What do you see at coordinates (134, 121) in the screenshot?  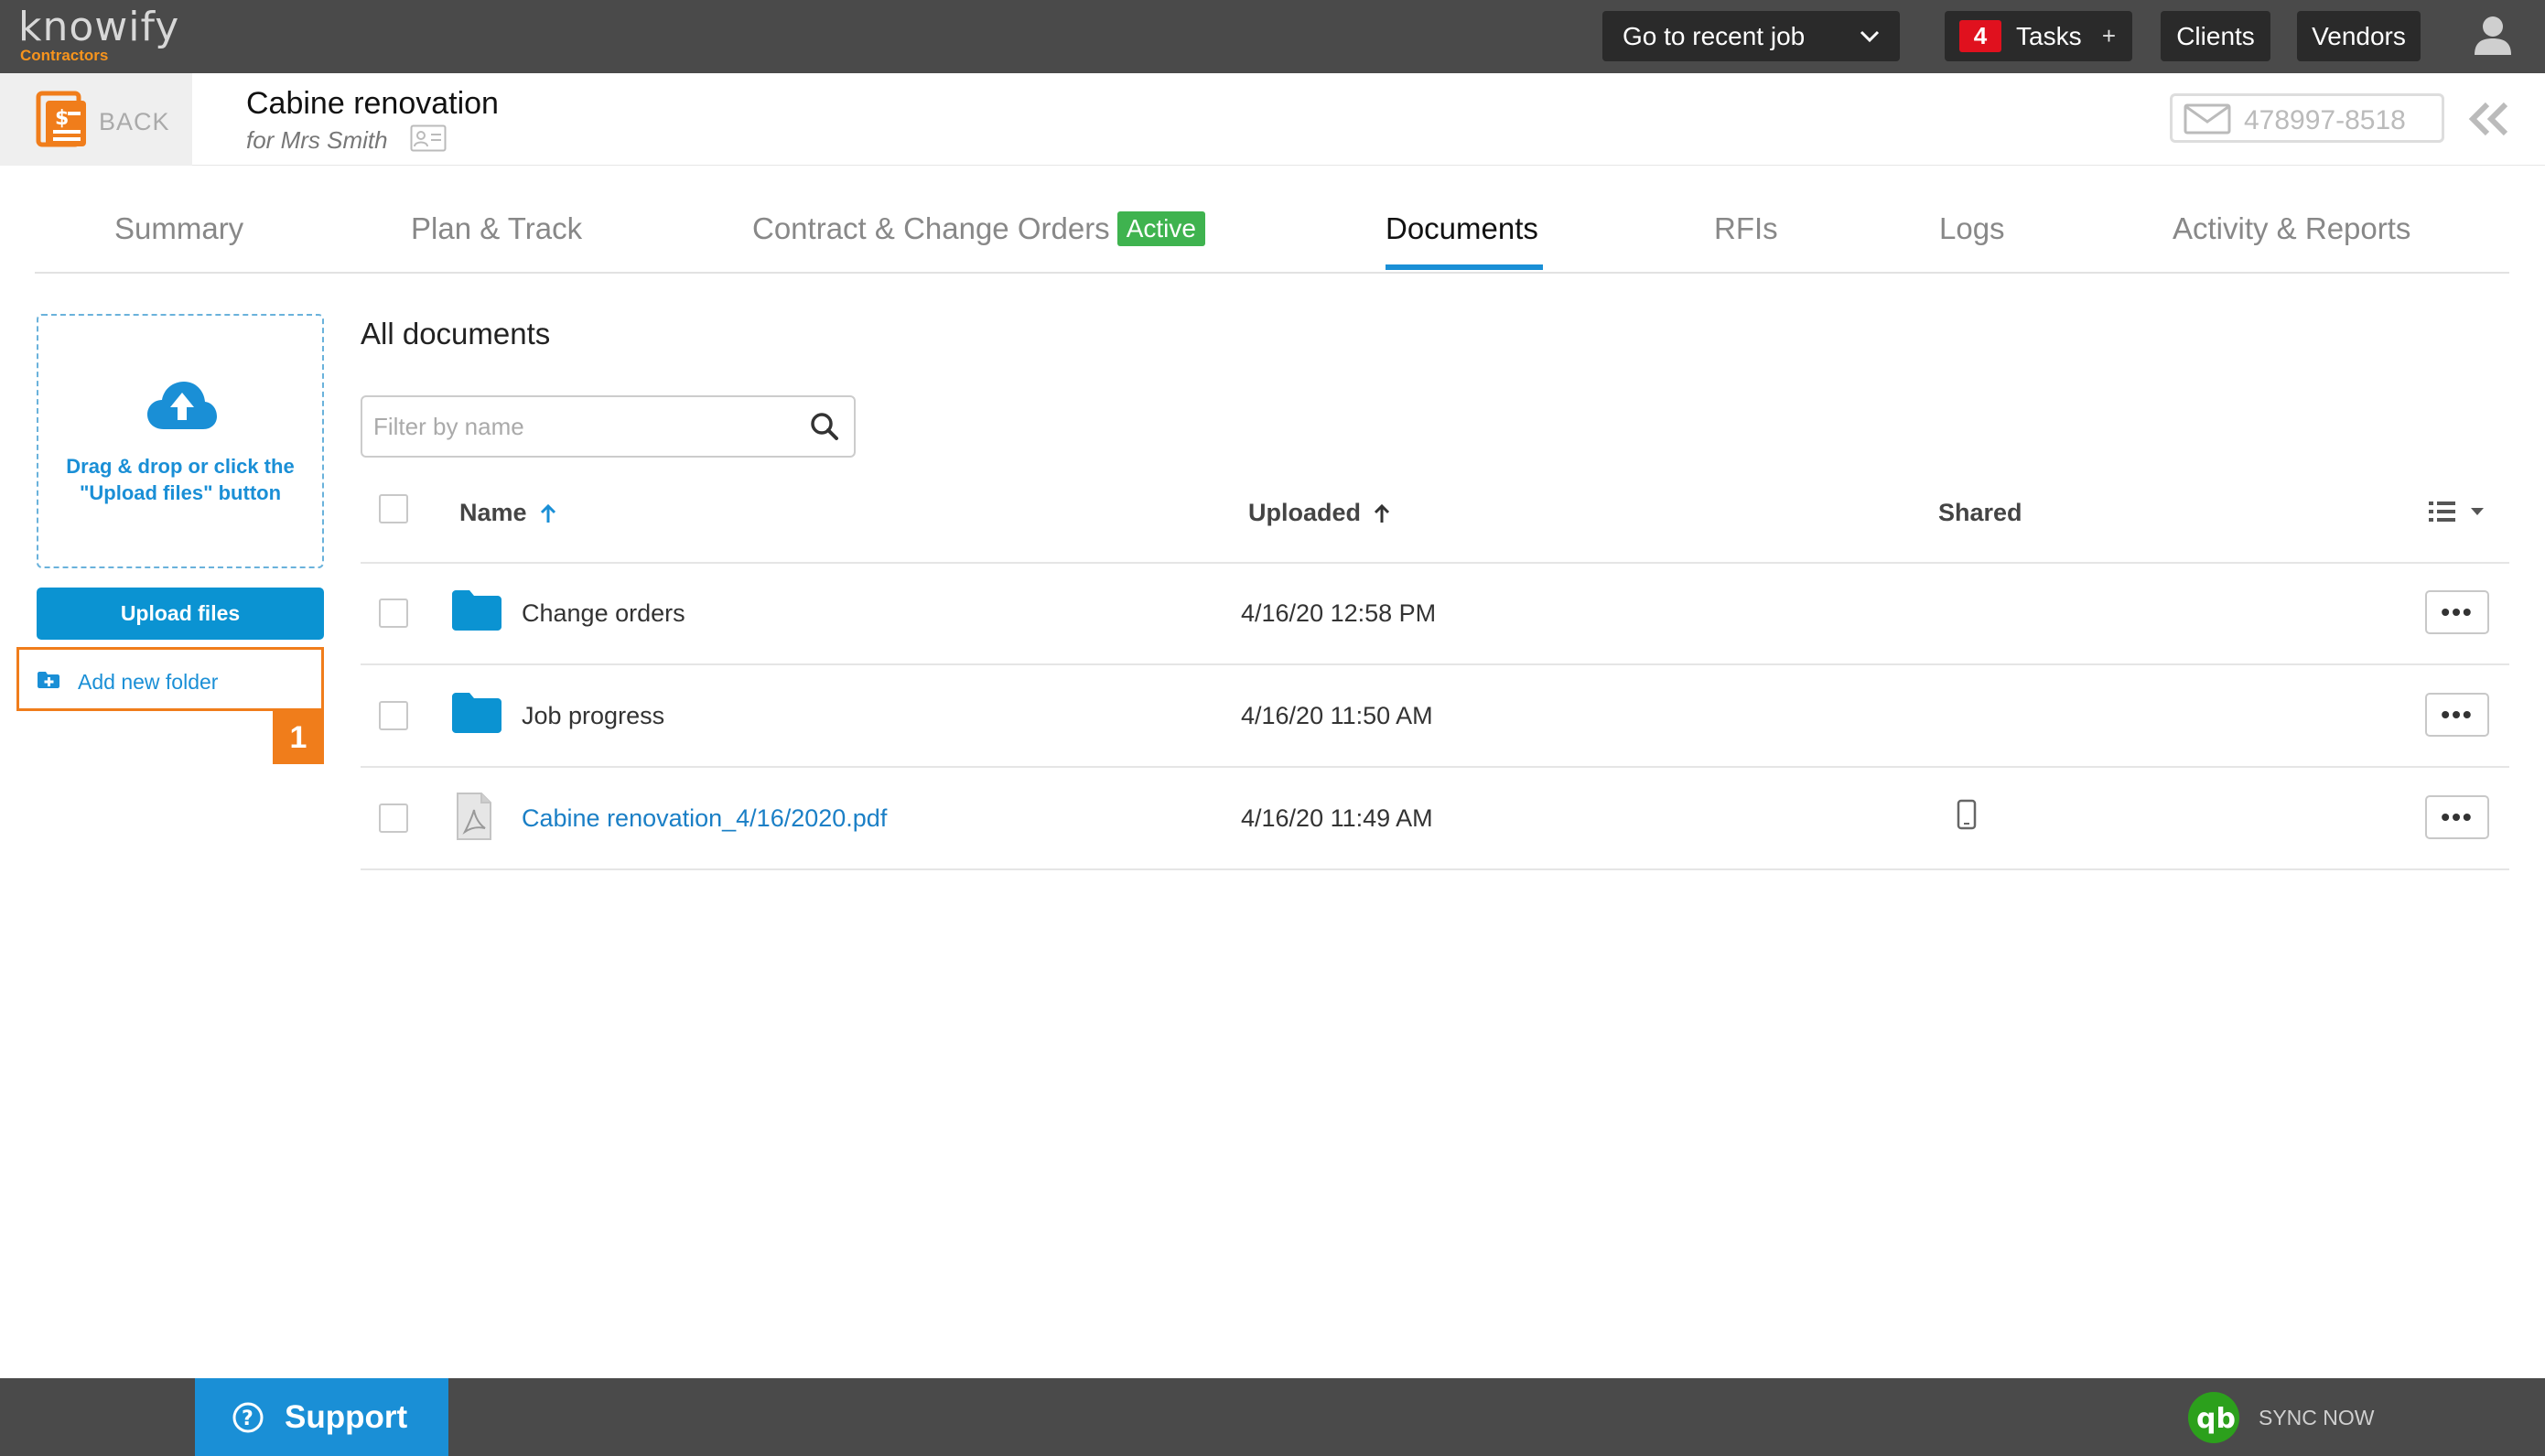 I see `back-label: BACK` at bounding box center [134, 121].